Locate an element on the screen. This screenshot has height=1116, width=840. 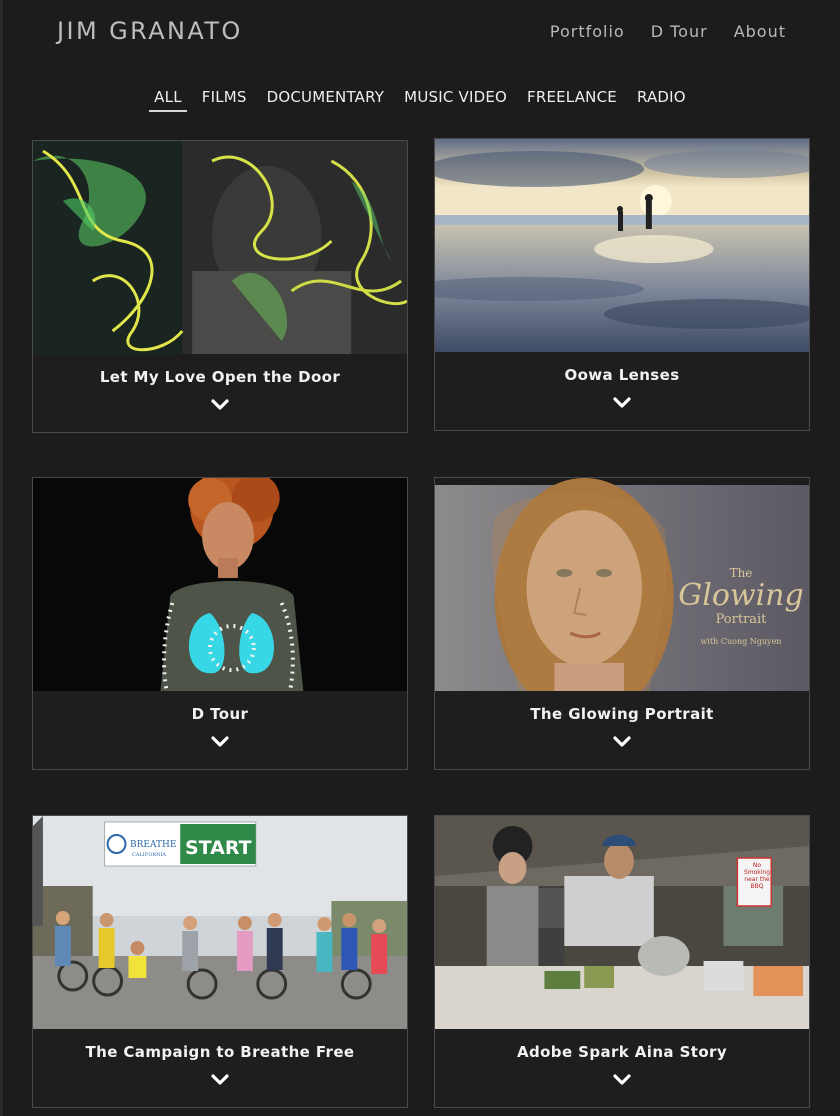
overlay-with: with Cuong Nguyen is located at coordinates (741, 641).